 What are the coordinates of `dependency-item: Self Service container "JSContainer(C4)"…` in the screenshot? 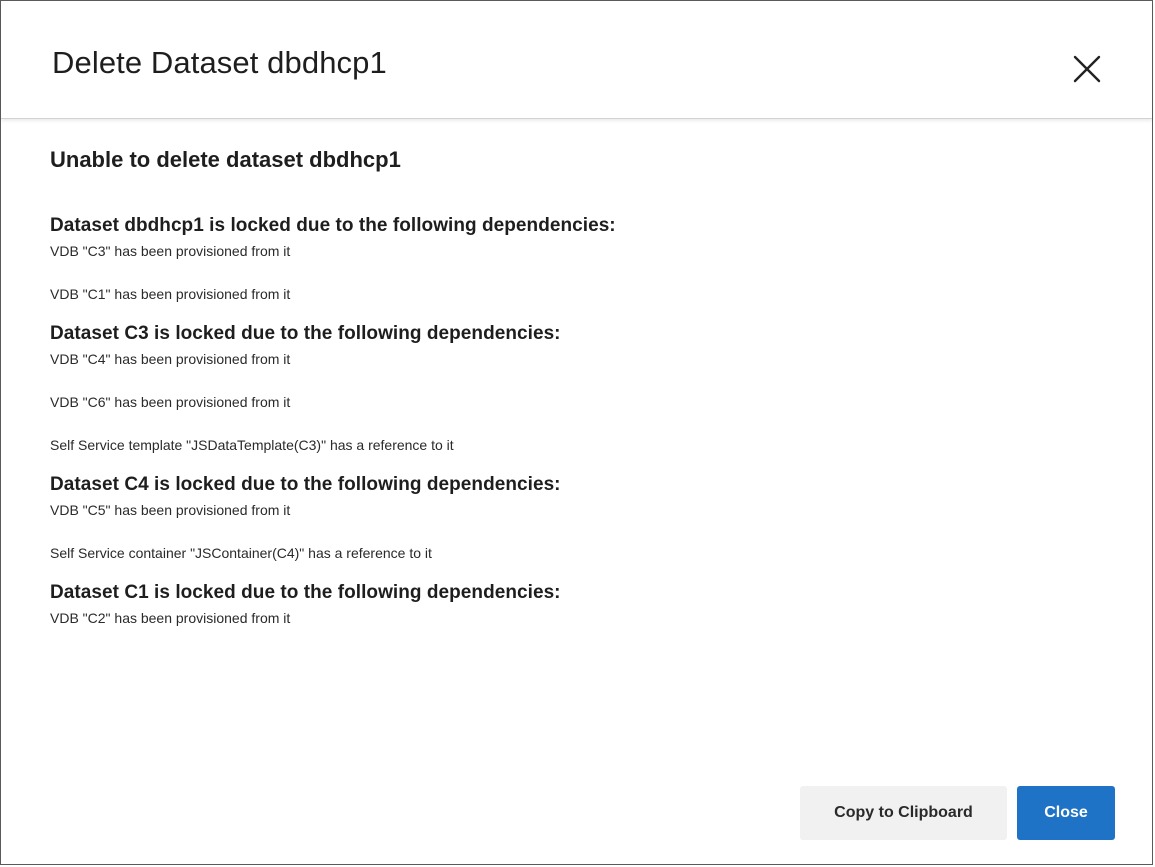 It's located at (241, 553).